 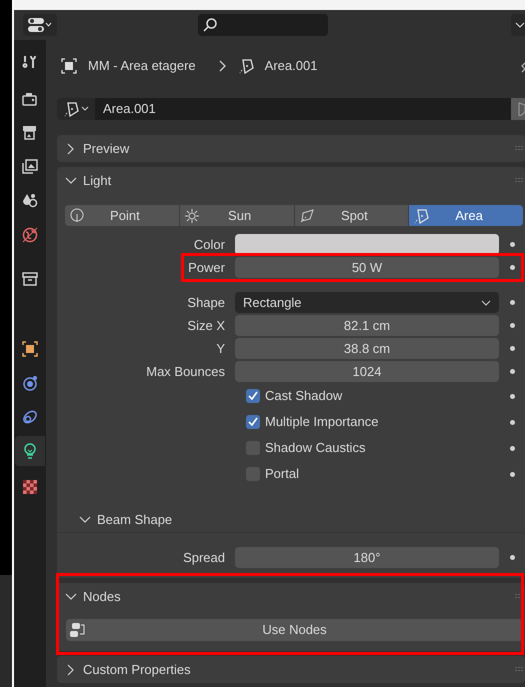 What do you see at coordinates (185, 371) in the screenshot?
I see `property-label: Max Bounces` at bounding box center [185, 371].